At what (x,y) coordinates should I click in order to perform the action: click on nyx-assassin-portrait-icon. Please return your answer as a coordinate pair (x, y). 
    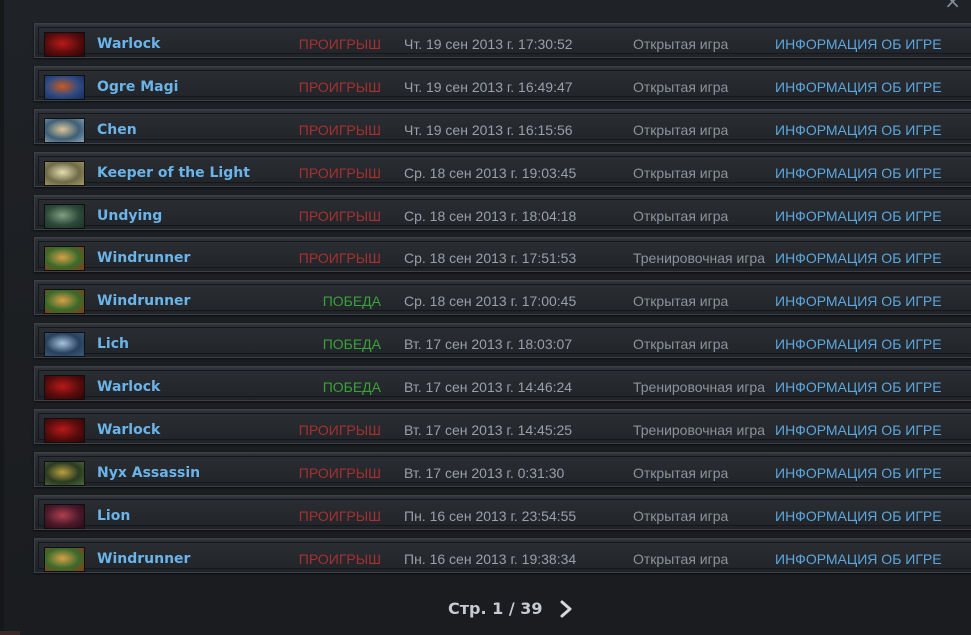
    Looking at the image, I should click on (64, 473).